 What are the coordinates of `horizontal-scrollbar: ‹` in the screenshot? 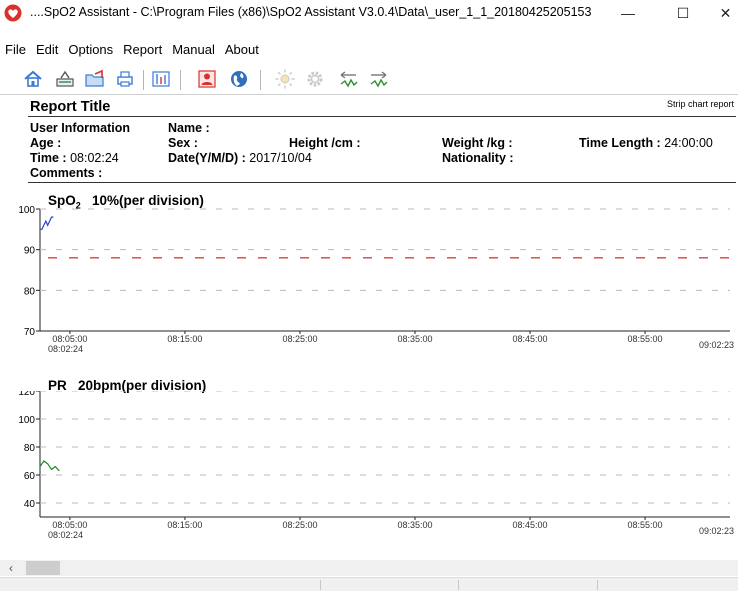 It's located at (369, 568).